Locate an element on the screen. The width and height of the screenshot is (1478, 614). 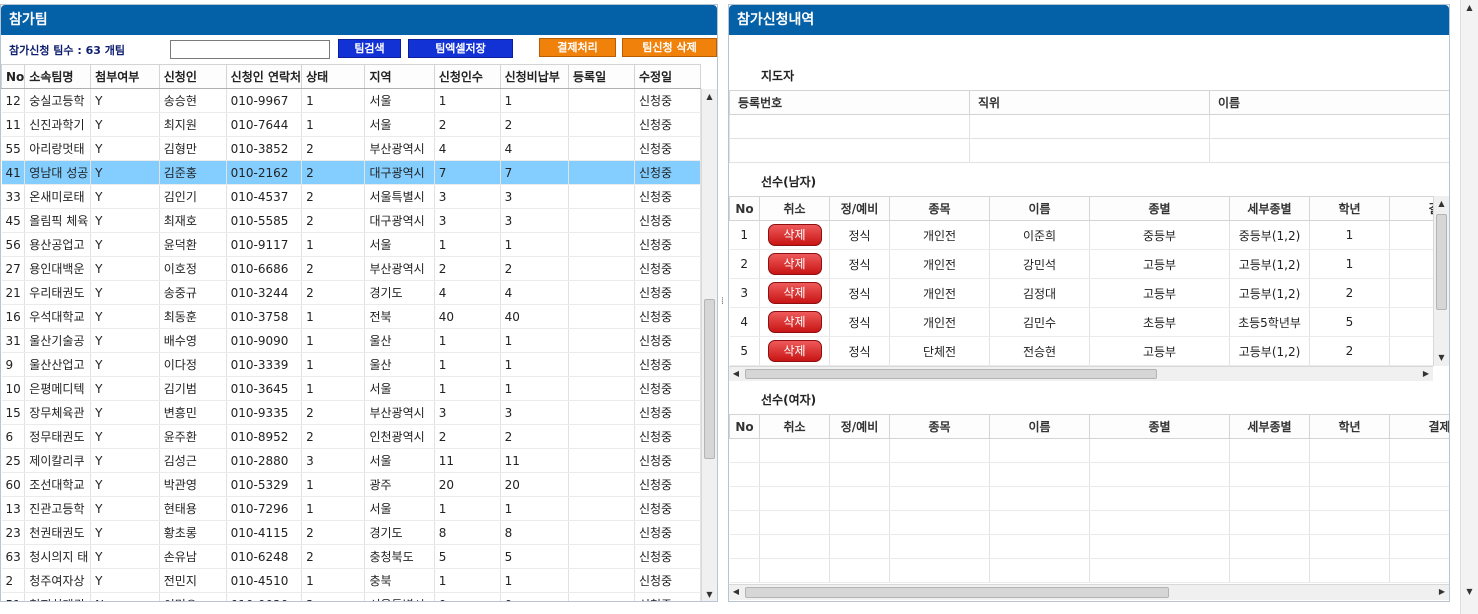
table-row: 31 울산기술공 Y 배수영 010-9090 1 울산 1 1 신청중 is located at coordinates (351, 340).